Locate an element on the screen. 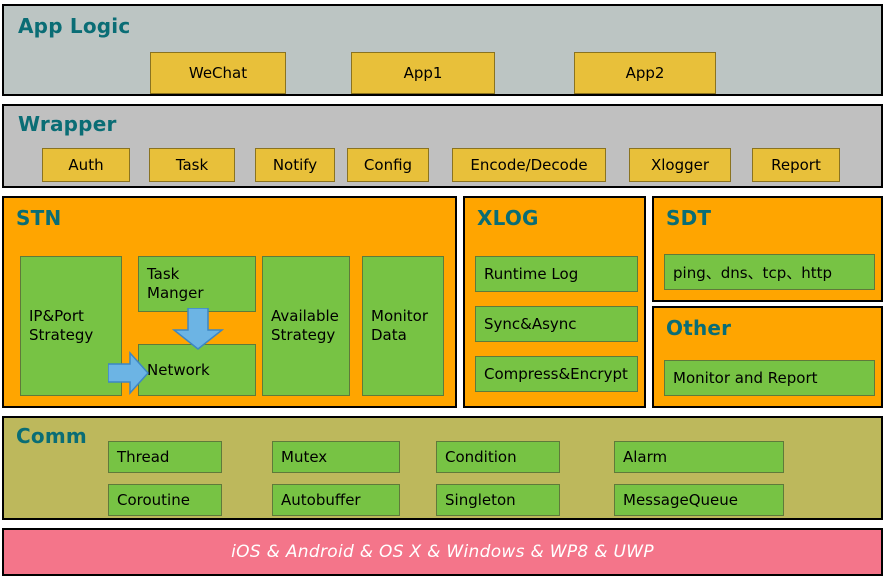 This screenshot has height=580, width=885. wrapper-title: Wrapper is located at coordinates (67, 124).